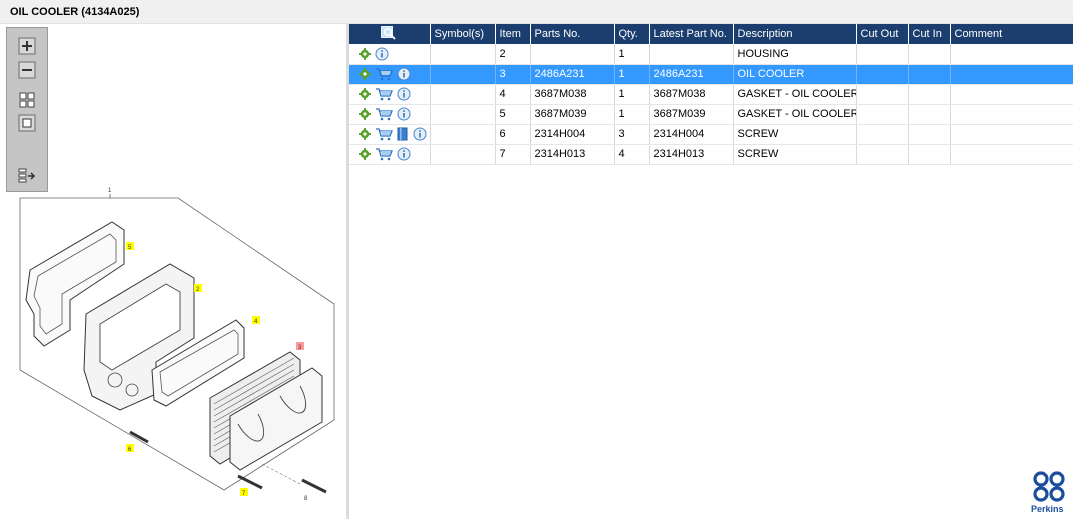 The height and width of the screenshot is (519, 1073). I want to click on table-row: 7 2314H013 4 2314H013 SCREW, so click(711, 154).